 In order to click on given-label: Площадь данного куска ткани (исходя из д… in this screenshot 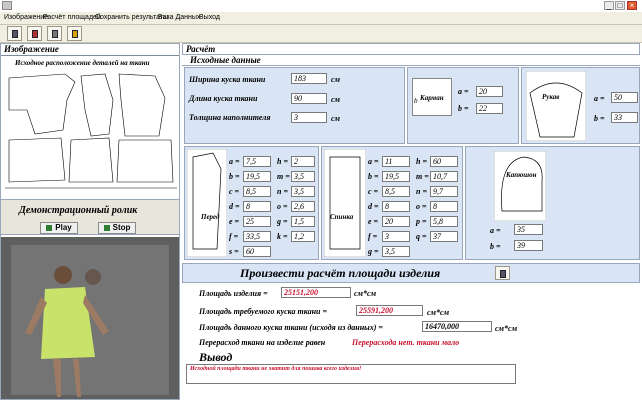, I will do `click(291, 327)`.